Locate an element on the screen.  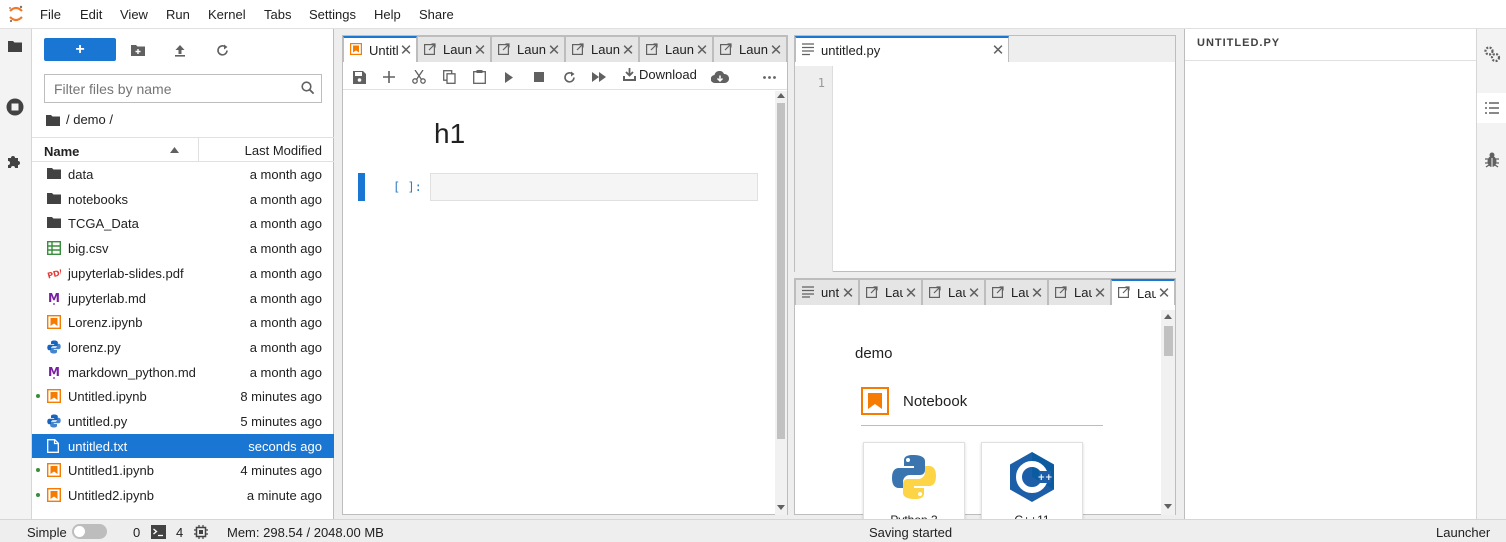
file-row: Mmarkdown_python.md a month ago is located at coordinates (183, 372).